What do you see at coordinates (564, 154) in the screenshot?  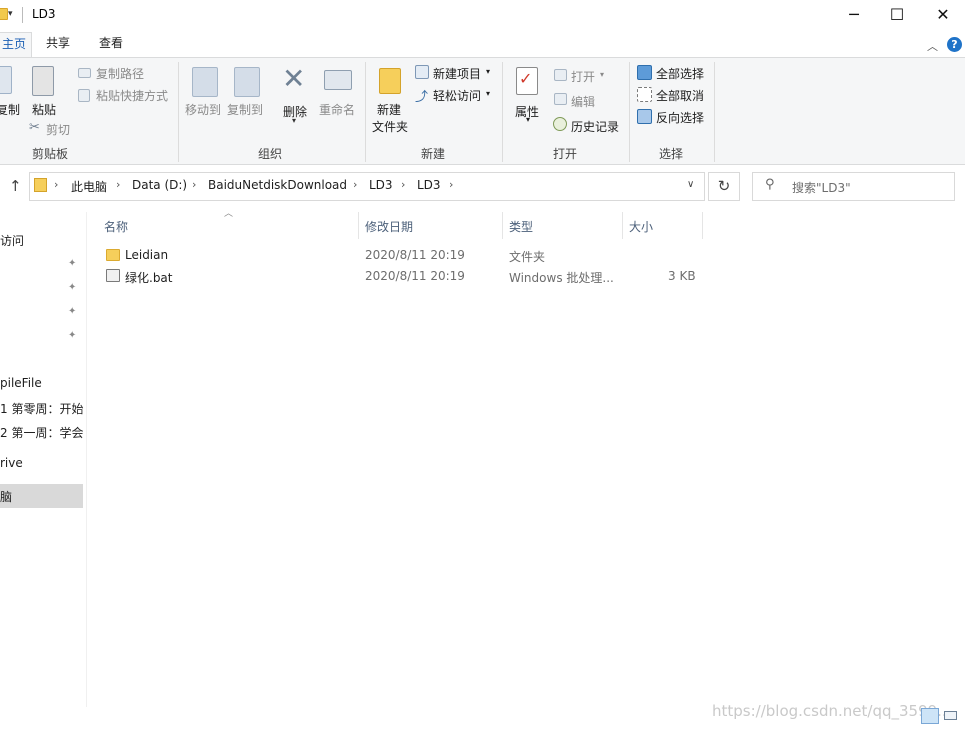 I see `group-label-open: 打开` at bounding box center [564, 154].